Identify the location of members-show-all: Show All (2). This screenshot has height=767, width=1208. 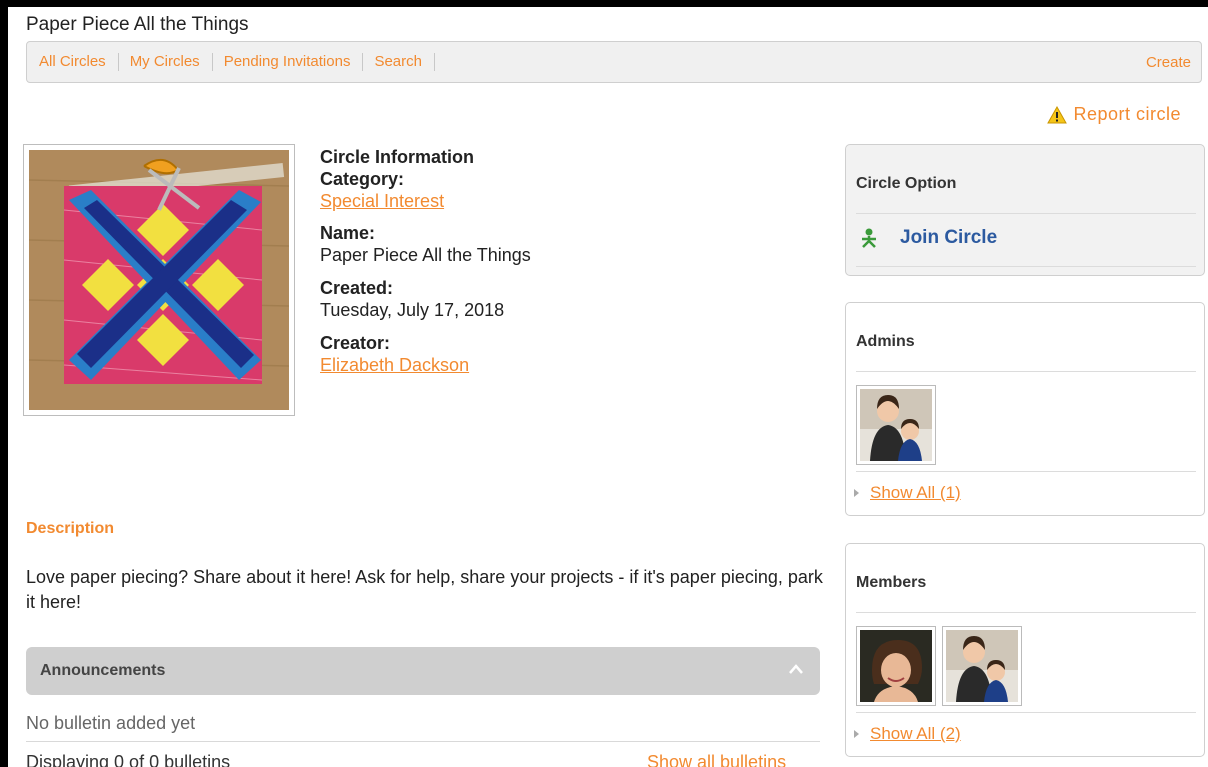
(907, 734).